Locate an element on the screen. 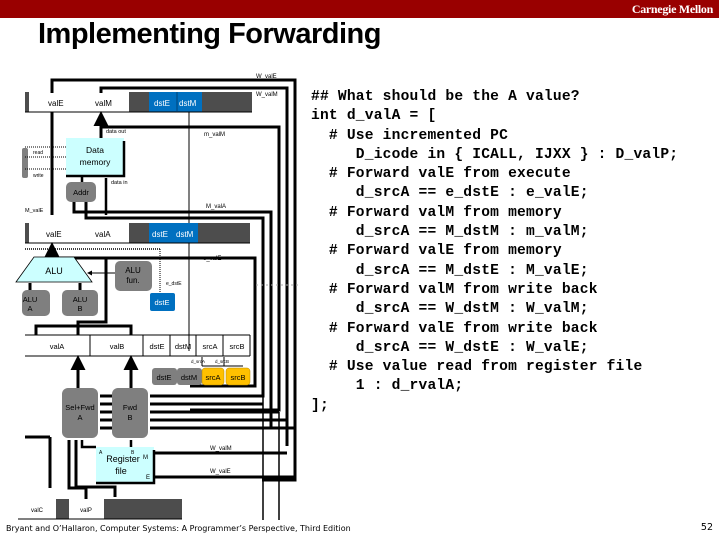  page-number: 52 is located at coordinates (706, 527).